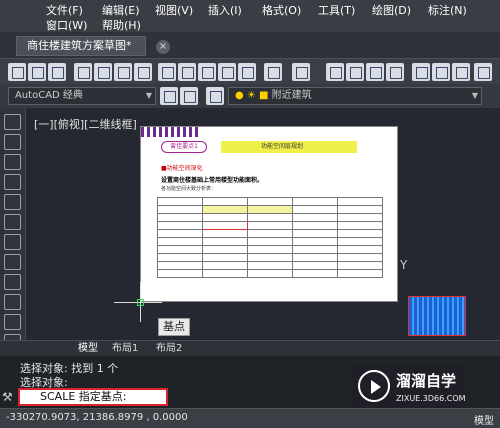 This screenshot has height=428, width=500. What do you see at coordinates (167, 72) in the screenshot?
I see `cut-icon` at bounding box center [167, 72].